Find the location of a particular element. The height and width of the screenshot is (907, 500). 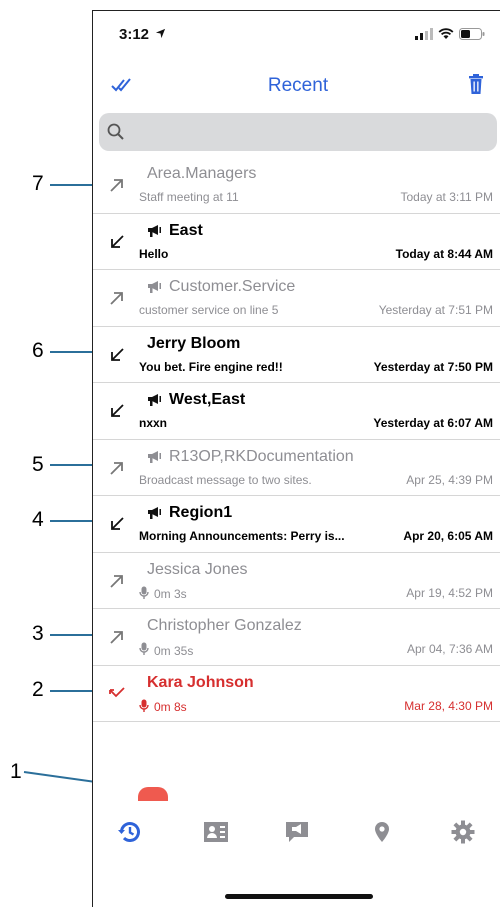

contact-name-text: Jessica Jones is located at coordinates (197, 569).